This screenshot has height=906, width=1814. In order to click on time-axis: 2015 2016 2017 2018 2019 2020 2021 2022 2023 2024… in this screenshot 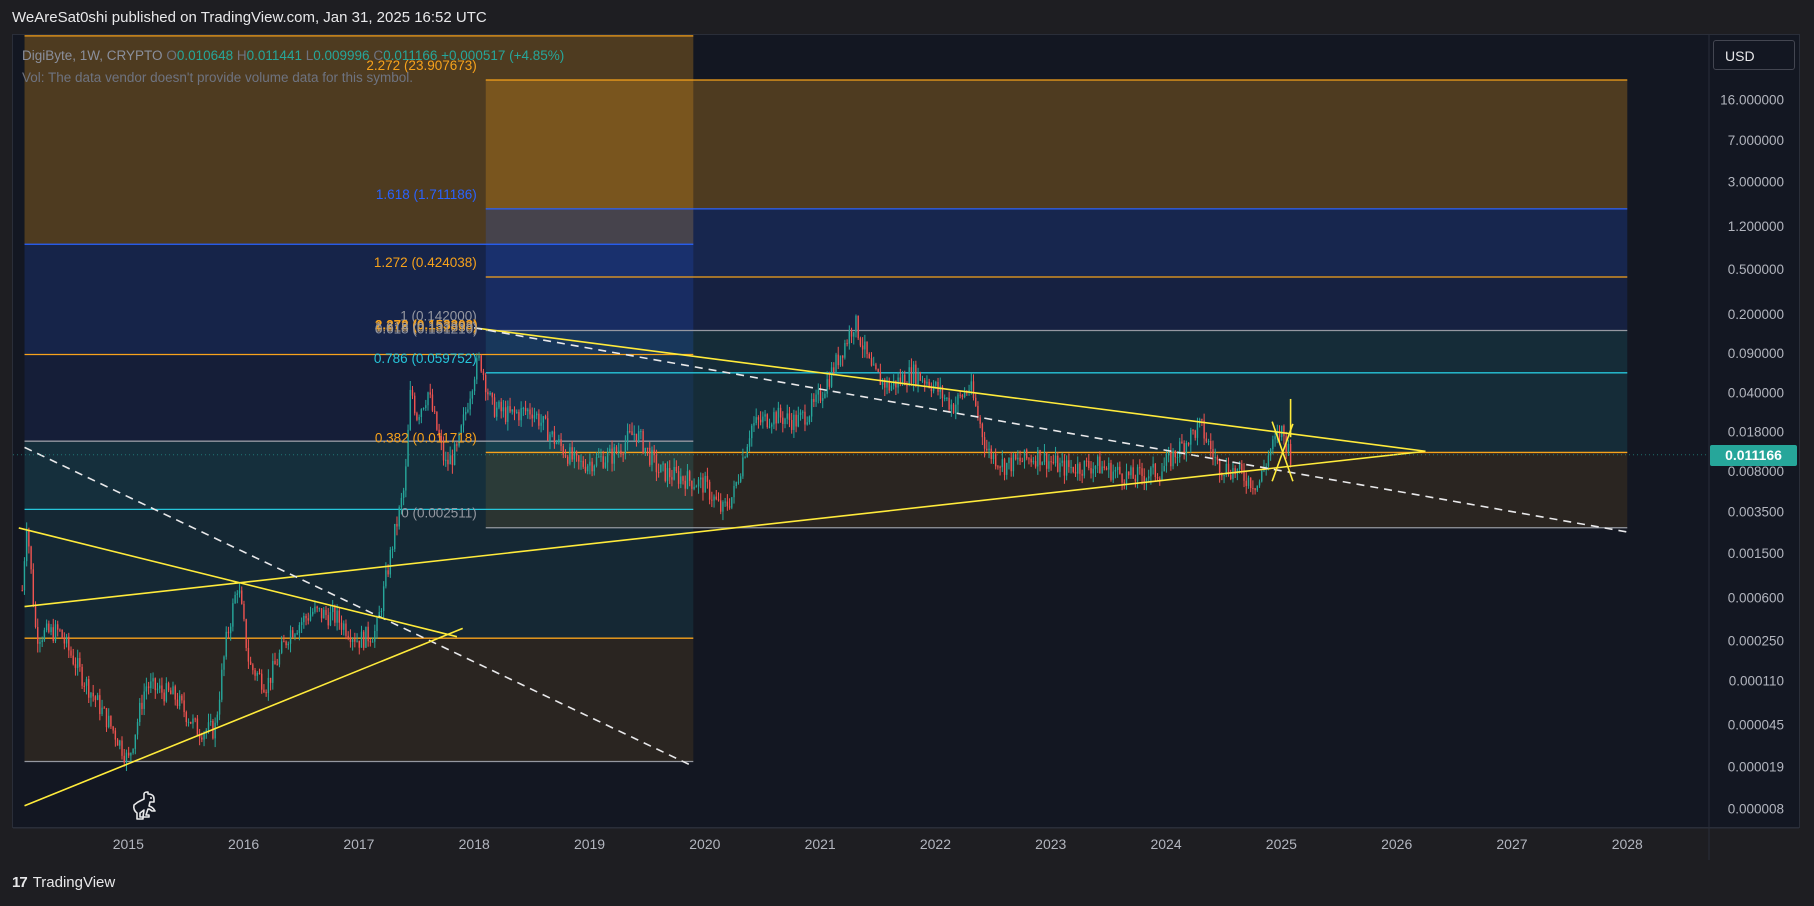, I will do `click(878, 844)`.